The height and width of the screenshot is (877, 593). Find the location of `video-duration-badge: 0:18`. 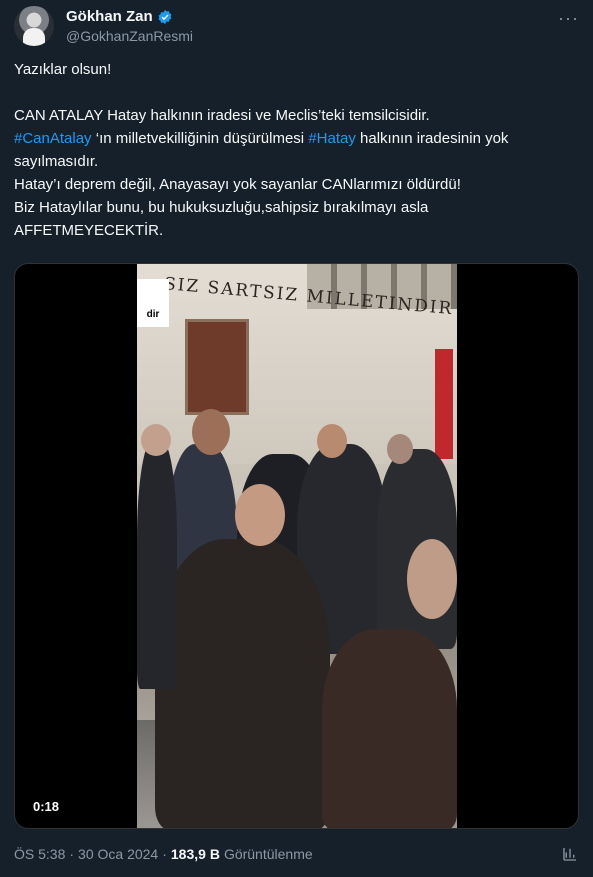

video-duration-badge: 0:18 is located at coordinates (46, 806).